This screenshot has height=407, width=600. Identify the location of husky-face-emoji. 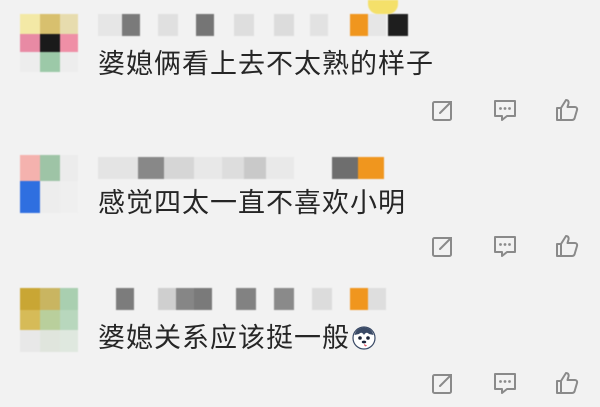
(364, 338).